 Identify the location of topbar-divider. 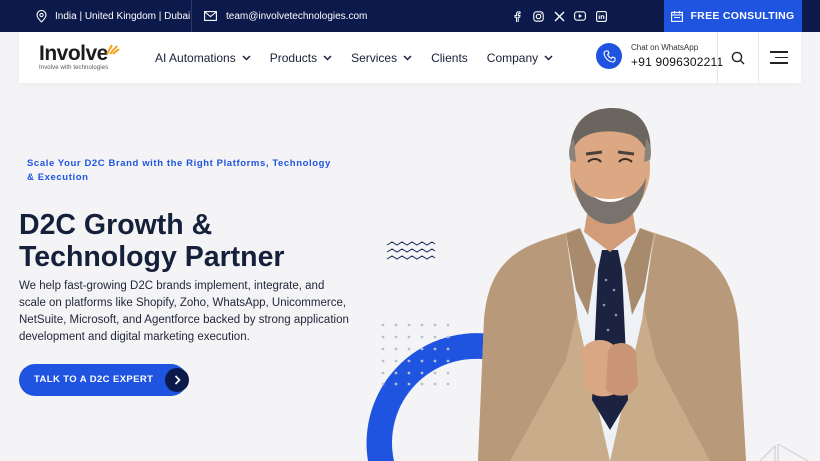
(191, 16).